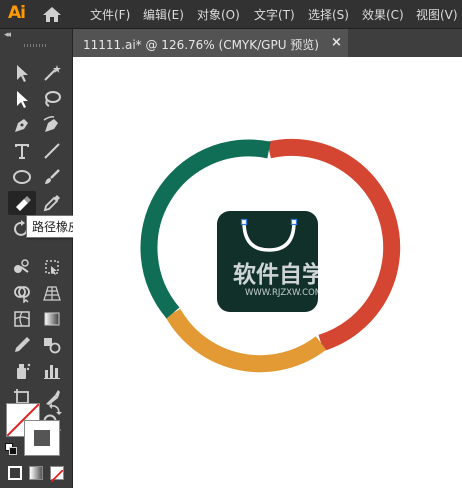  What do you see at coordinates (52, 371) in the screenshot?
I see `column-graph-tool-icon` at bounding box center [52, 371].